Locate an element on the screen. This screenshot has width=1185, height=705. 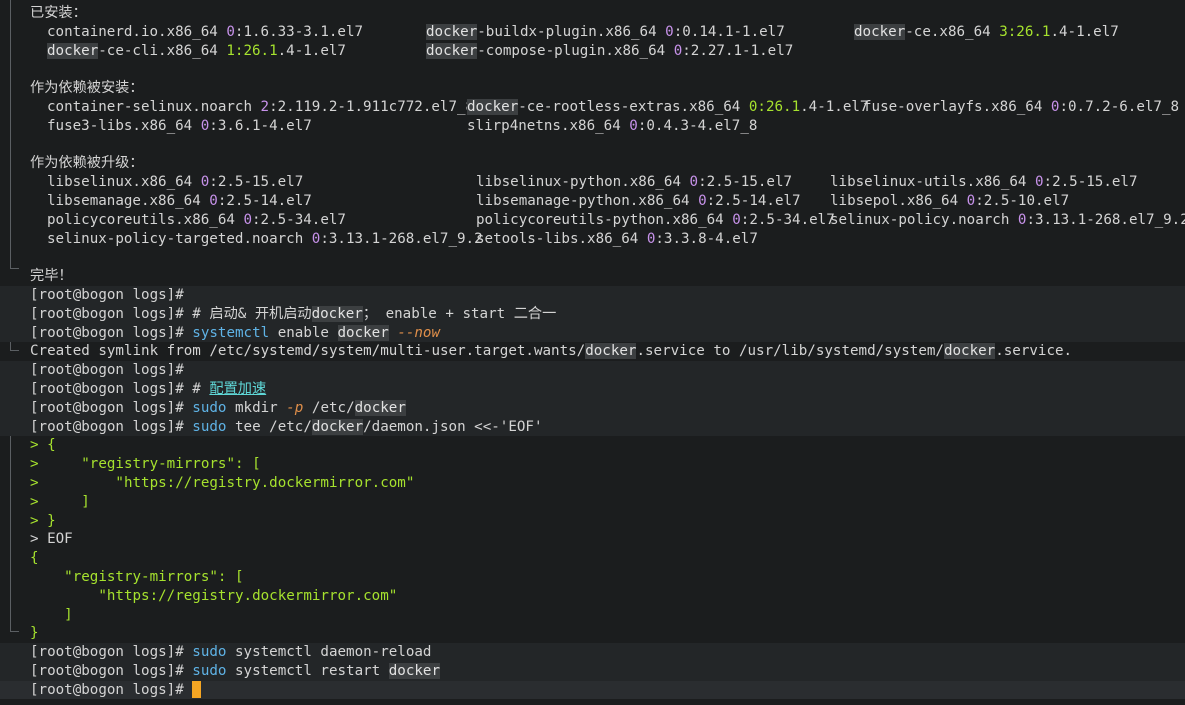
json-output-line: "https://registry.dockermirror.com" is located at coordinates (214, 595).